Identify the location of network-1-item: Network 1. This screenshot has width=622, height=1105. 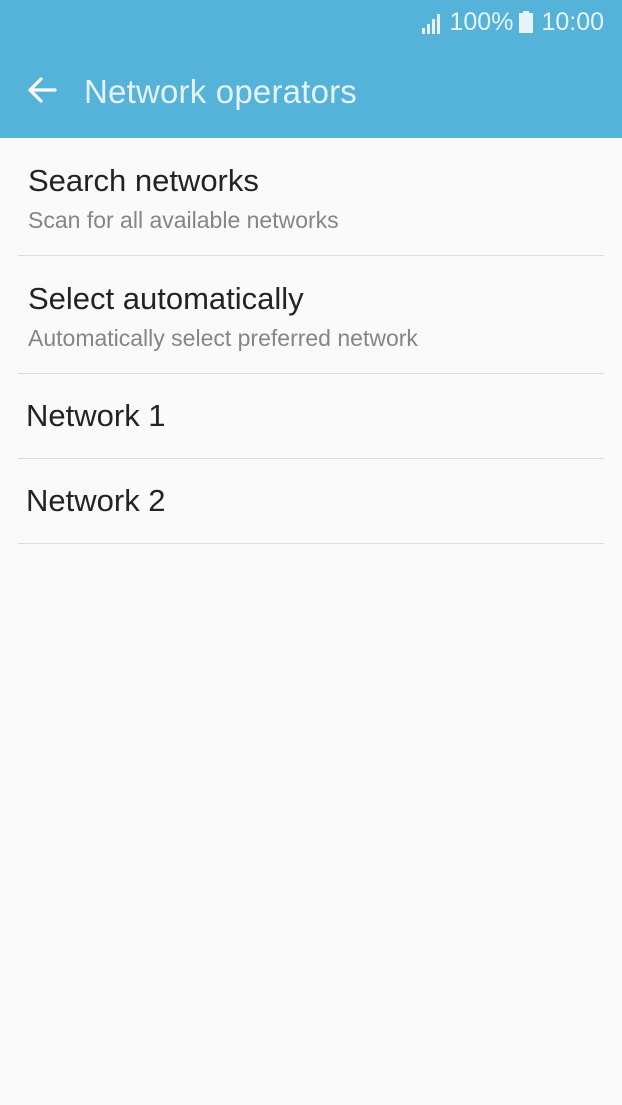
(311, 416).